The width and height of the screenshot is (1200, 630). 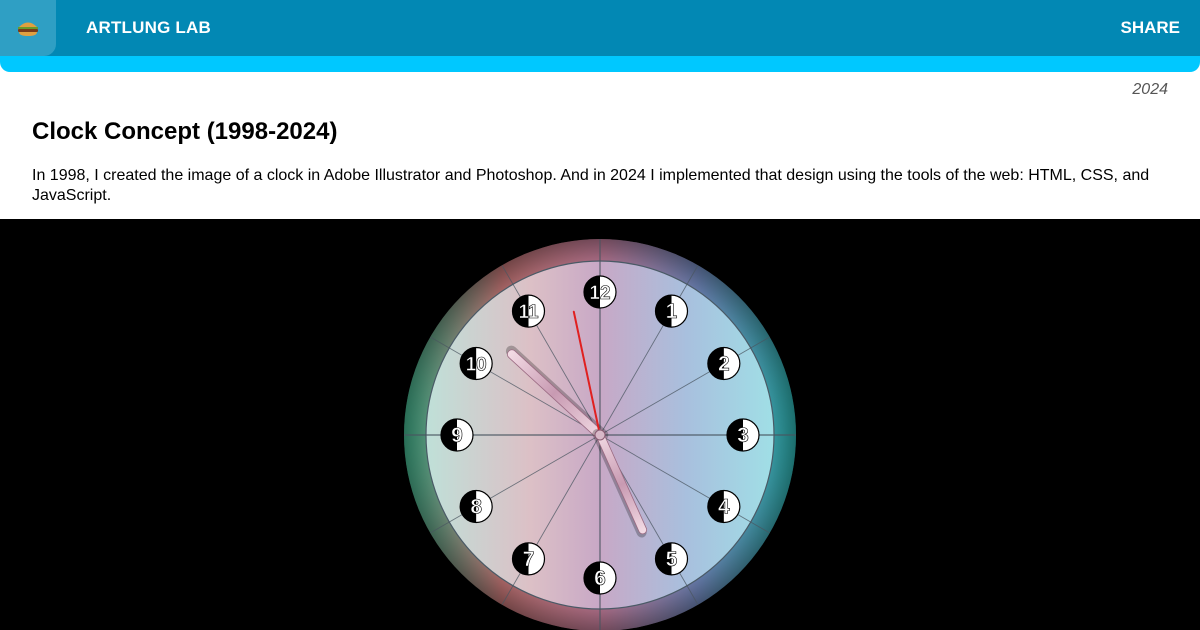 What do you see at coordinates (1150, 89) in the screenshot?
I see `post-date: 2024` at bounding box center [1150, 89].